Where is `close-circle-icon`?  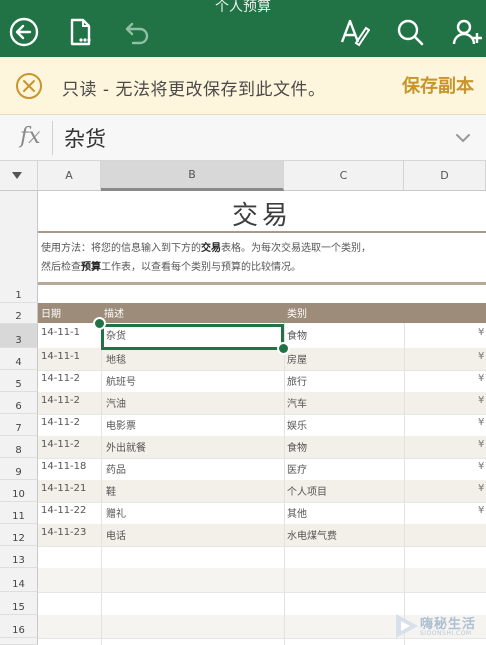 close-circle-icon is located at coordinates (29, 86).